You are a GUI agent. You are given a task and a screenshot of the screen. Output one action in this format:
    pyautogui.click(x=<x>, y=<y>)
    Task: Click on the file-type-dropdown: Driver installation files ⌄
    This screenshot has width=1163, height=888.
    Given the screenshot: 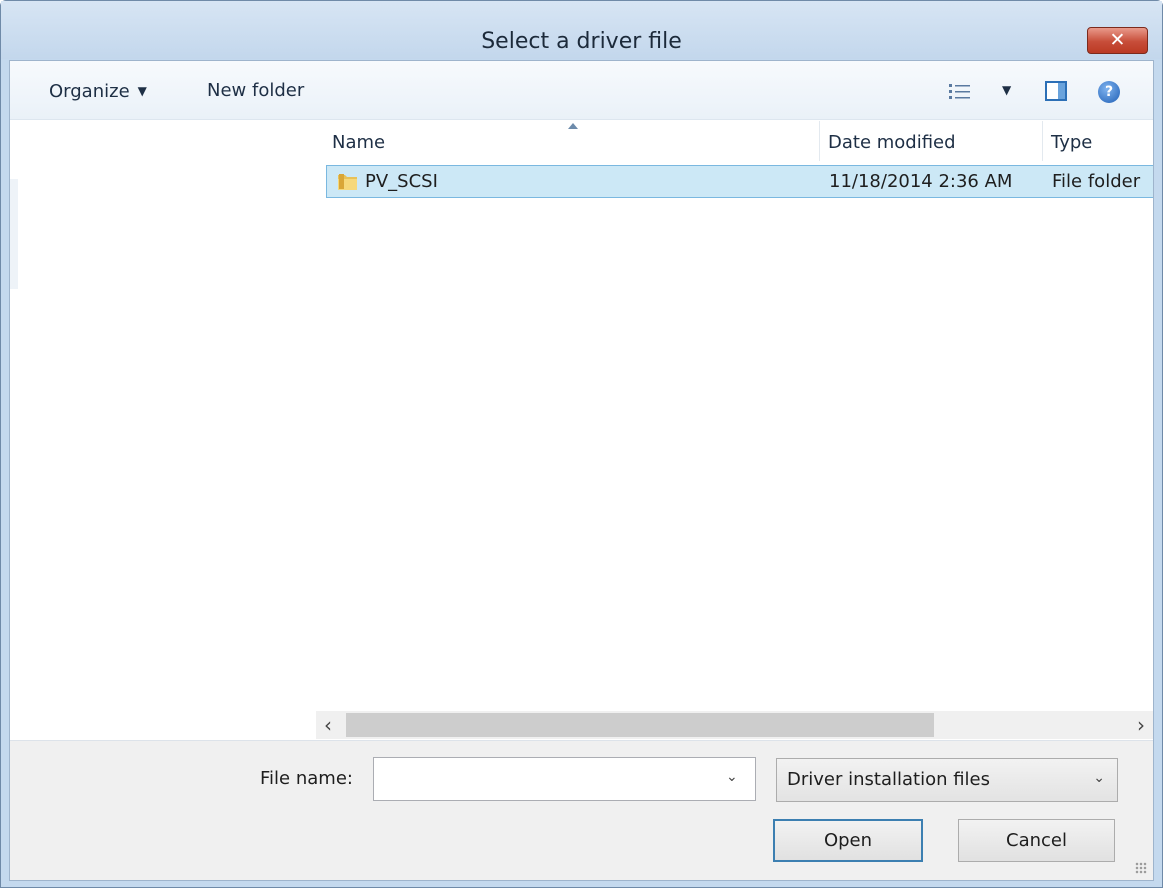 What is the action you would take?
    pyautogui.click(x=947, y=780)
    